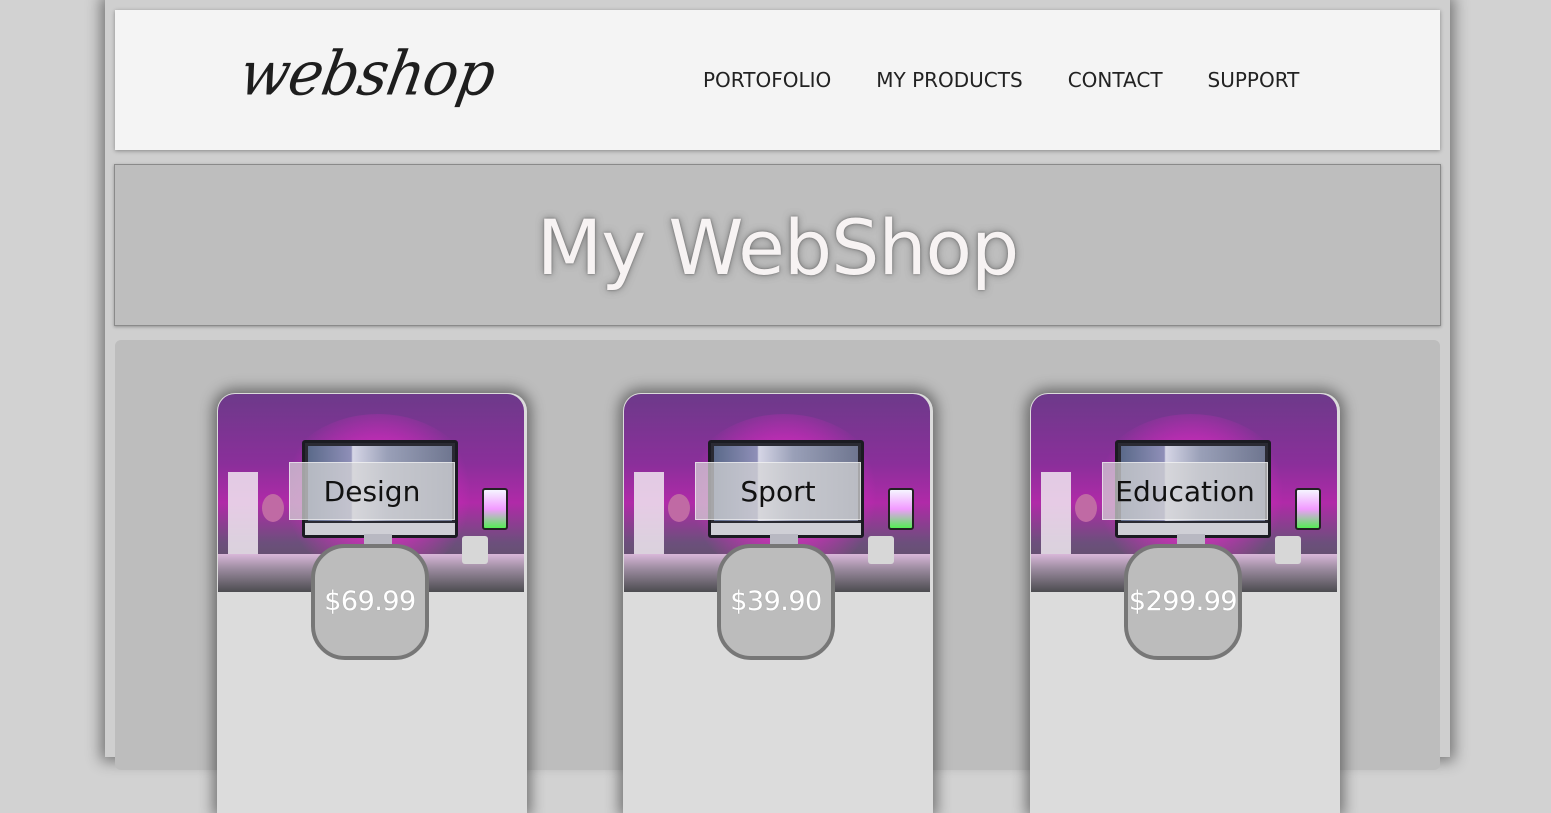  What do you see at coordinates (949, 80) in the screenshot?
I see `nav-link-my-products: MY PRODUCTS` at bounding box center [949, 80].